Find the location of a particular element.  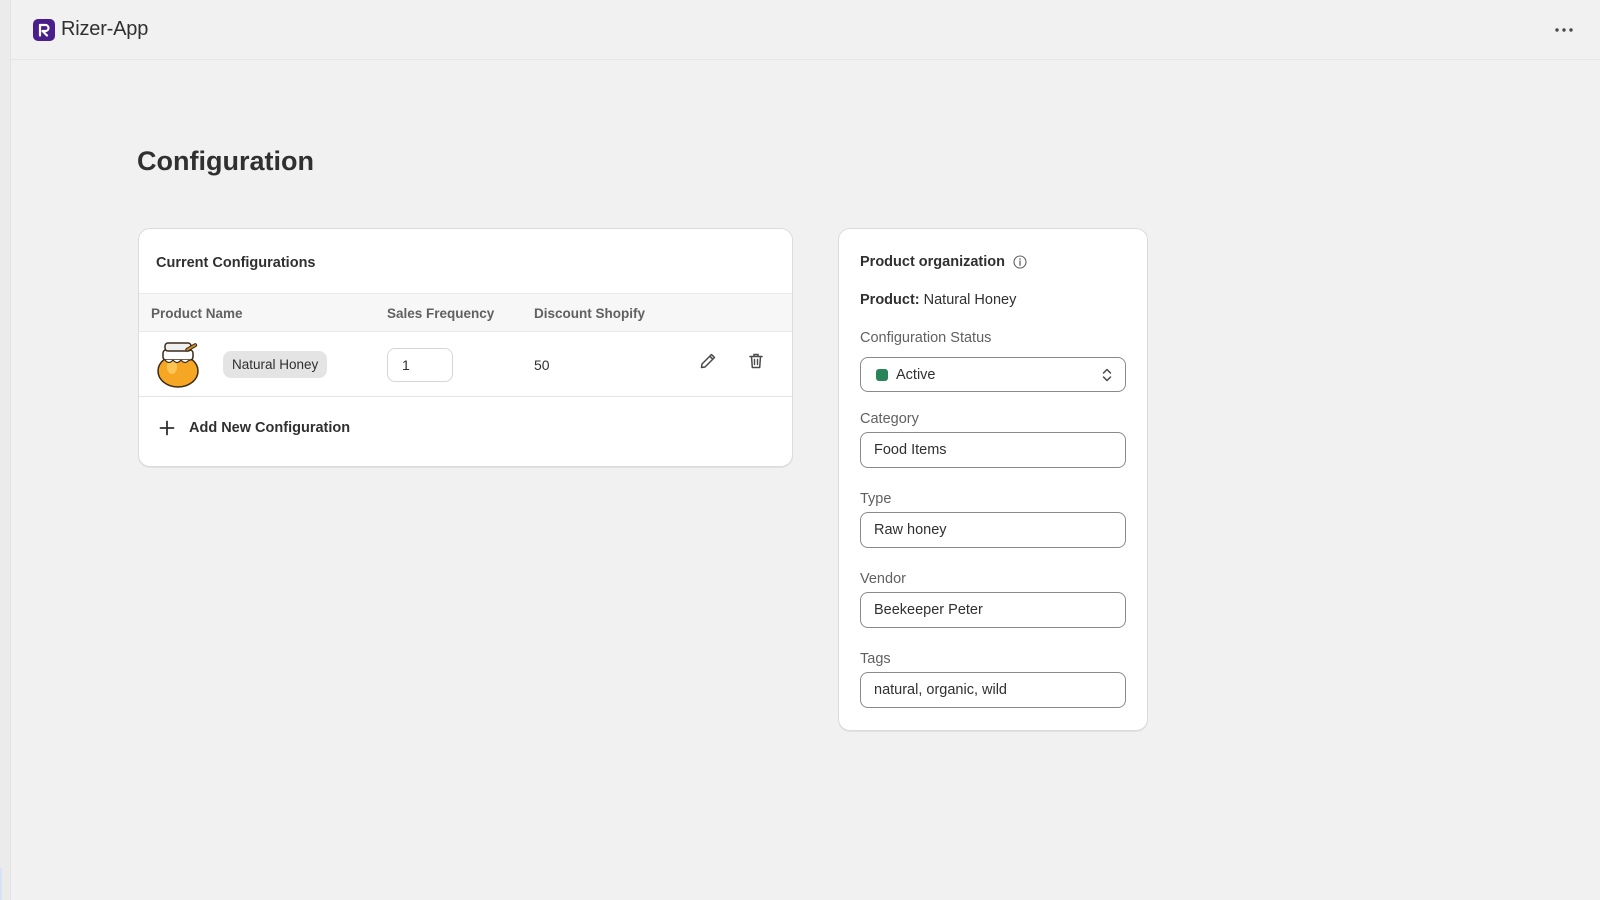

status-value: Active is located at coordinates (916, 374).